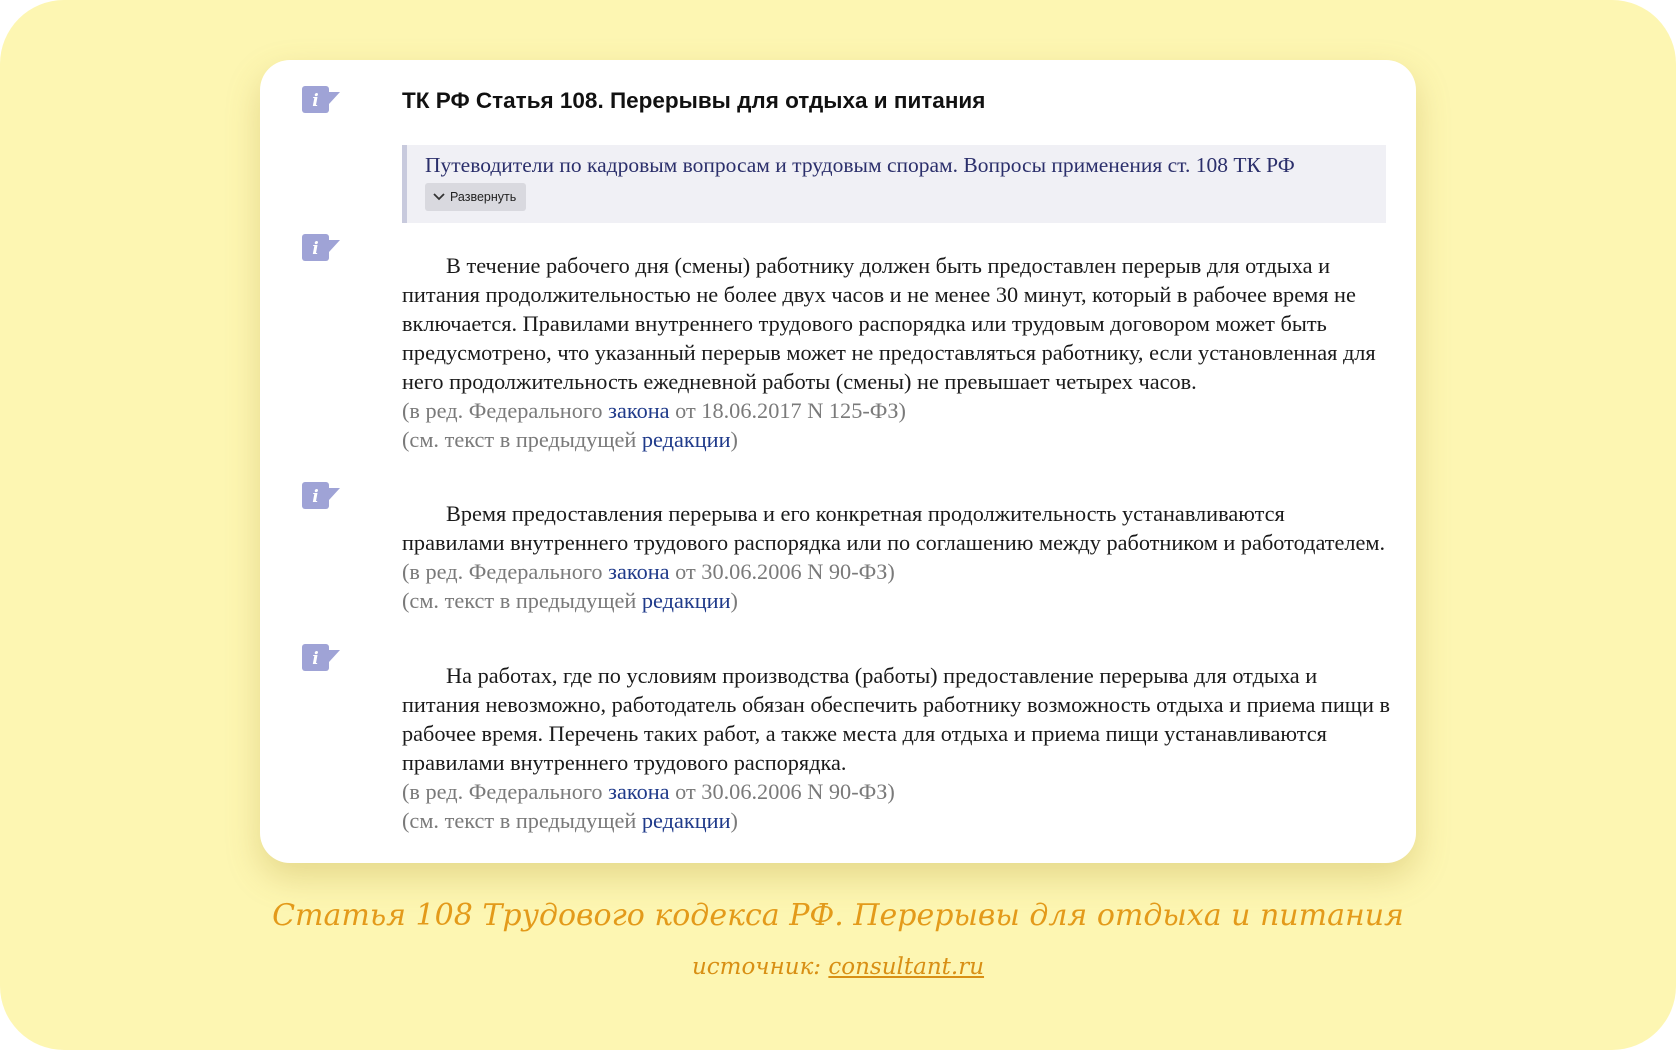 The image size is (1676, 1050). What do you see at coordinates (439, 197) in the screenshot?
I see `chevron-down-icon` at bounding box center [439, 197].